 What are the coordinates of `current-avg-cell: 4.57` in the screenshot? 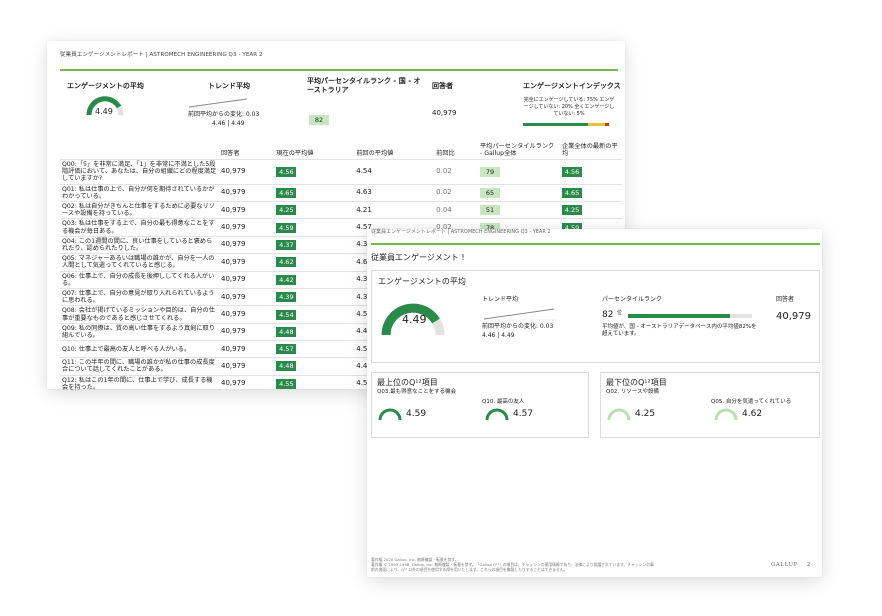 It's located at (314, 349).